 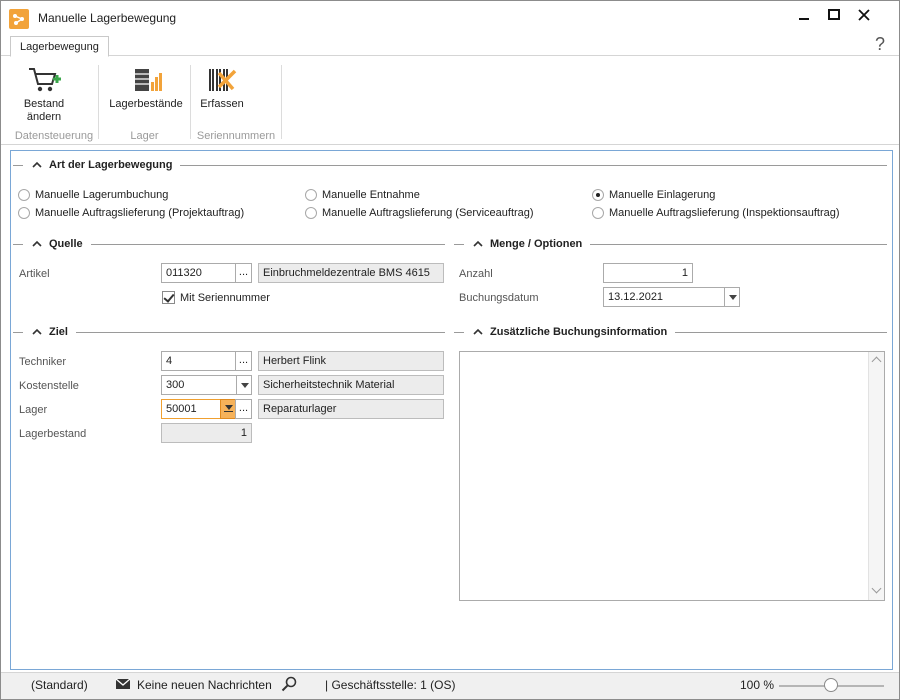 I want to click on date-dropdown-button, so click(x=732, y=297).